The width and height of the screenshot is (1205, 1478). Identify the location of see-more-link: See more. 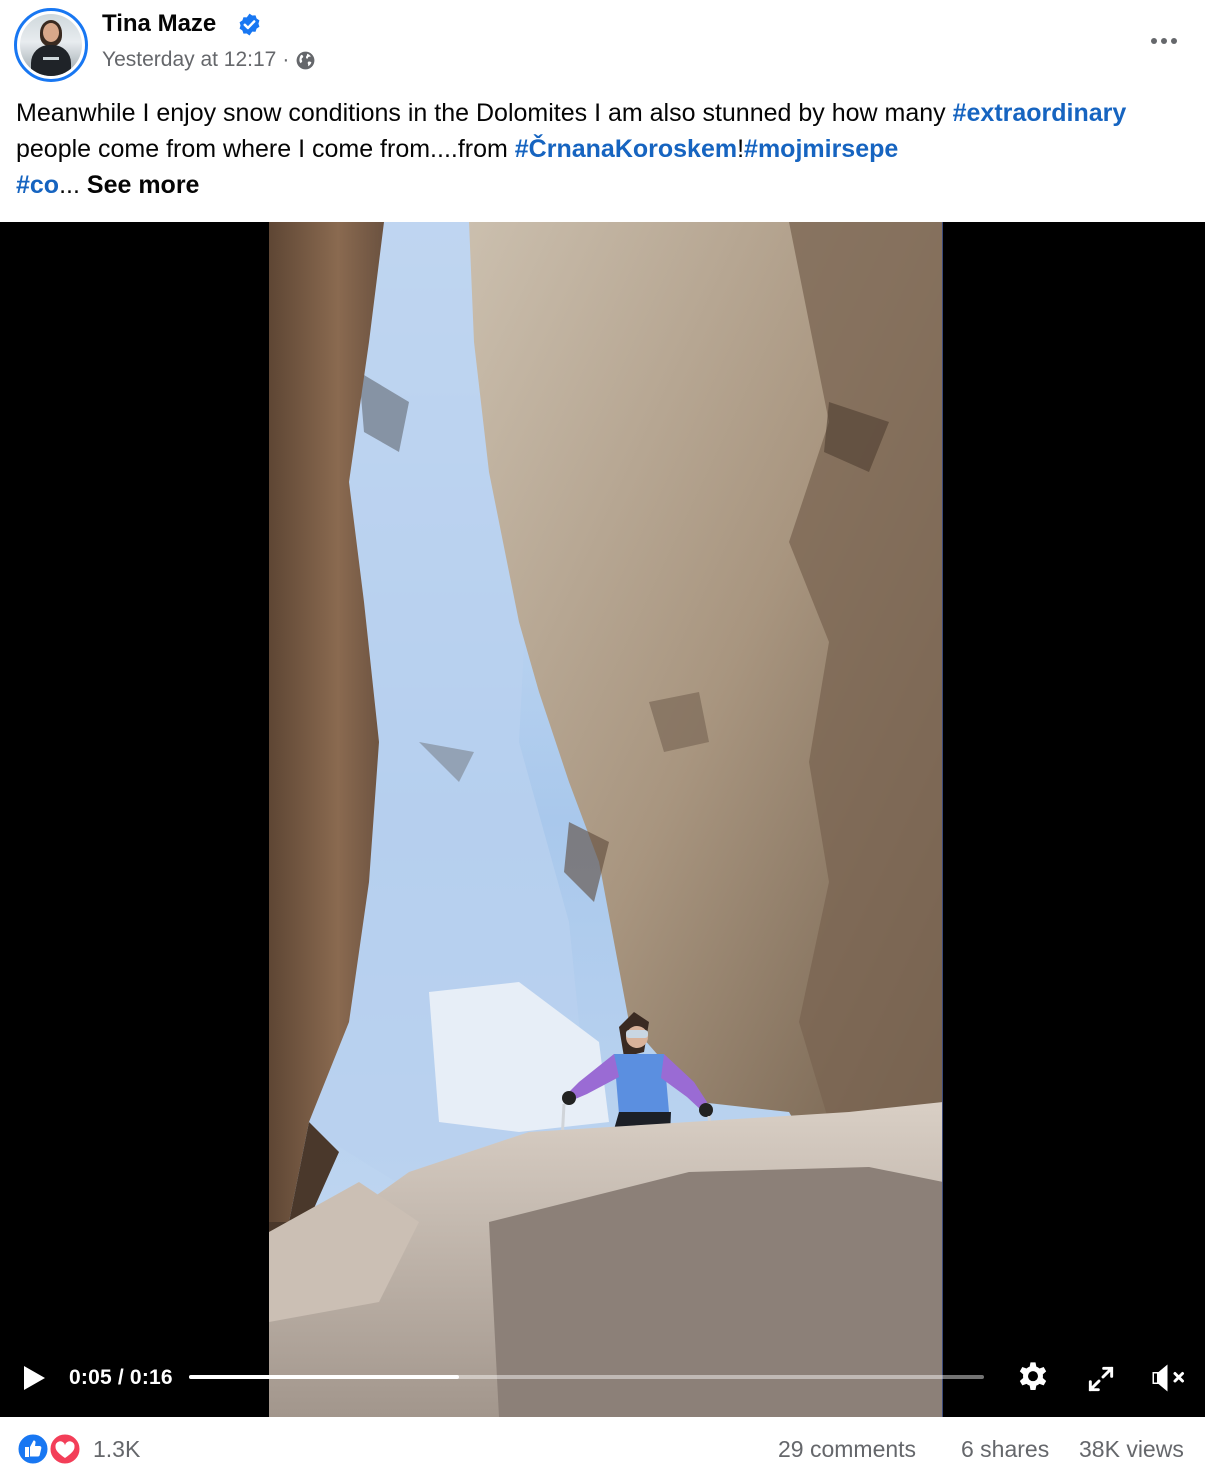
(143, 185).